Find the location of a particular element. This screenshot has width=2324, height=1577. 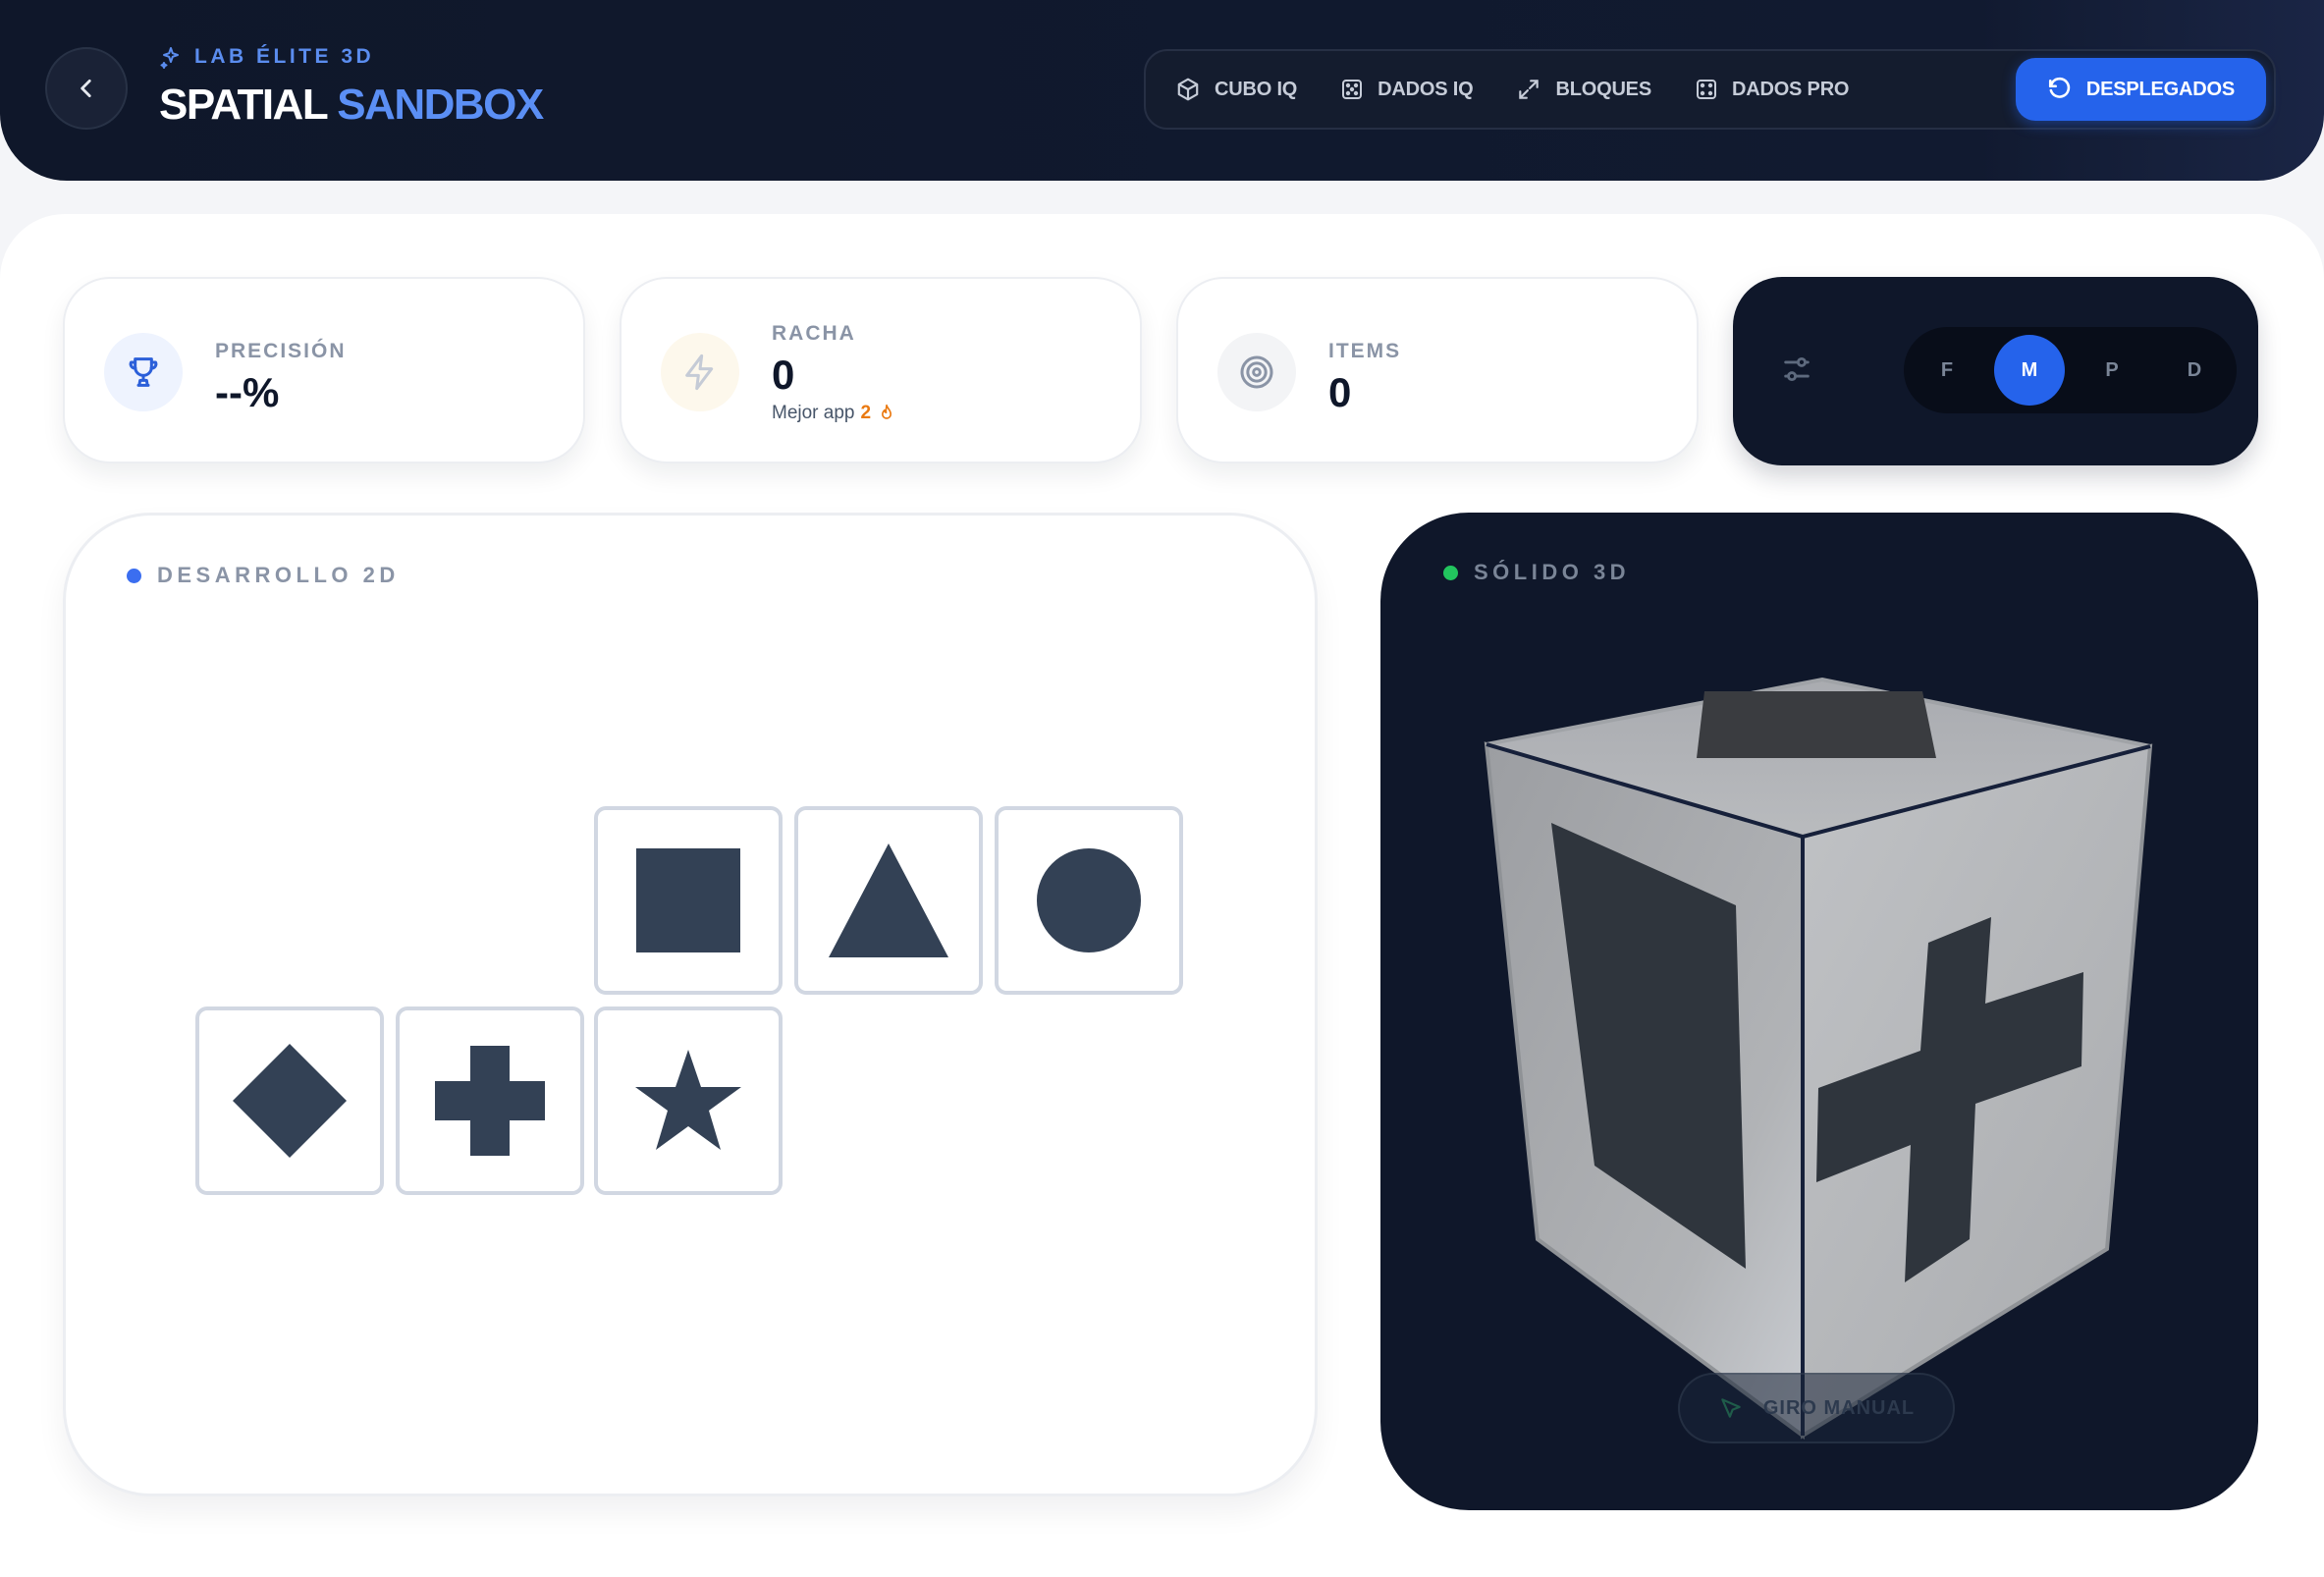

star-icon is located at coordinates (688, 1100).